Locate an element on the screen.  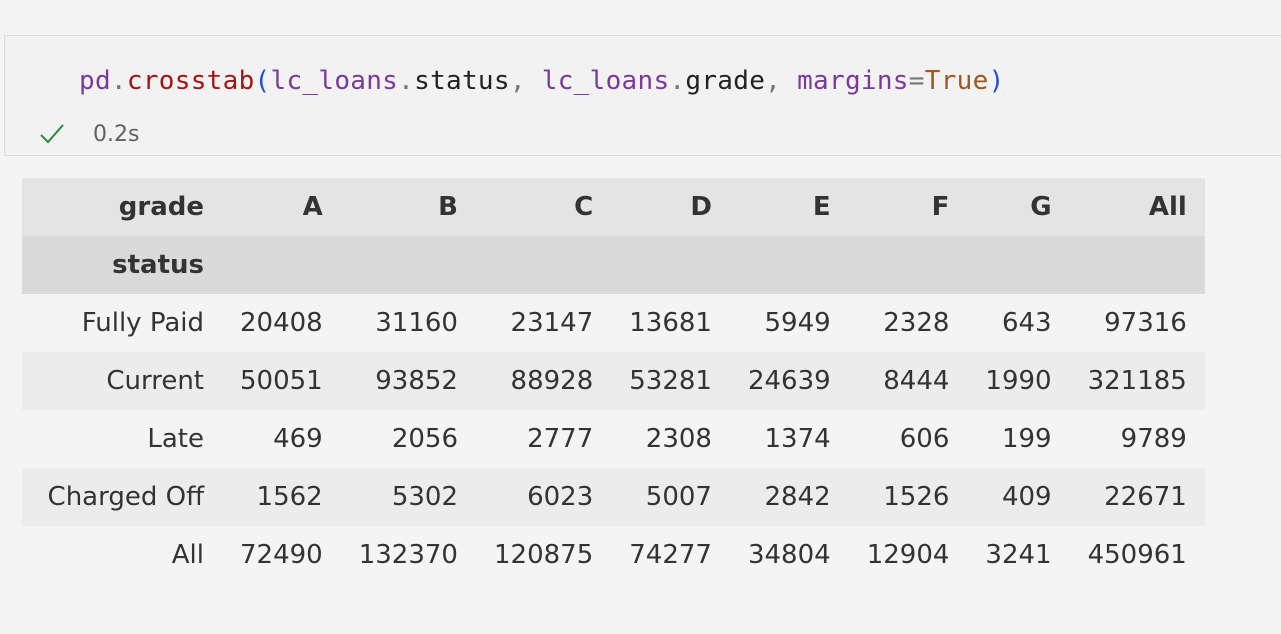
row-index-cell: Late is located at coordinates (122, 439).